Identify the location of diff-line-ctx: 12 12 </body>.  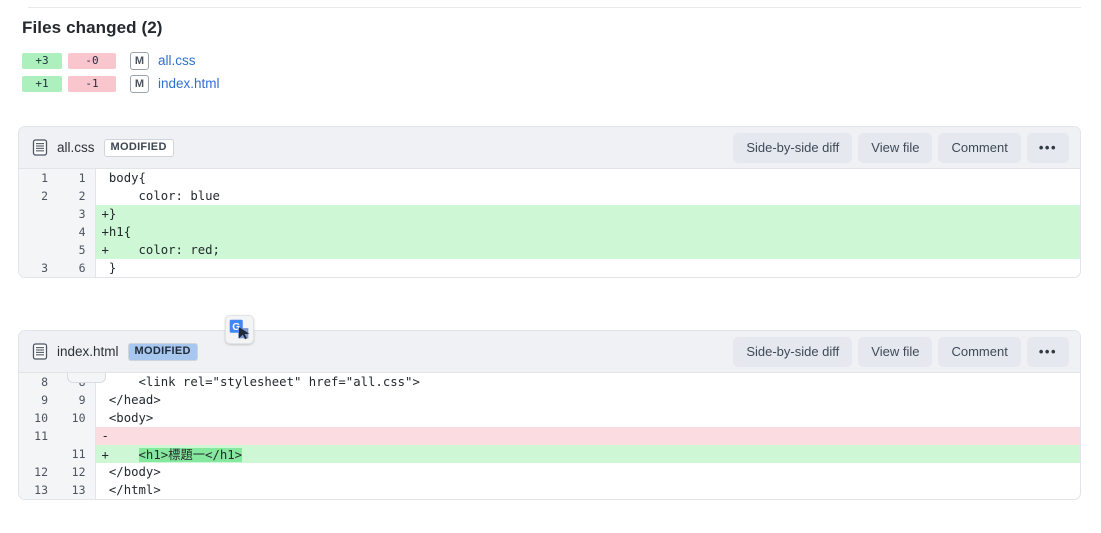
(549, 472).